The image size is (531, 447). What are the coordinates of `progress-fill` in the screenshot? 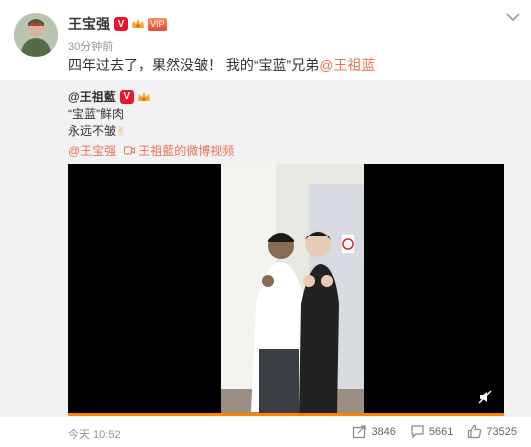 It's located at (286, 414).